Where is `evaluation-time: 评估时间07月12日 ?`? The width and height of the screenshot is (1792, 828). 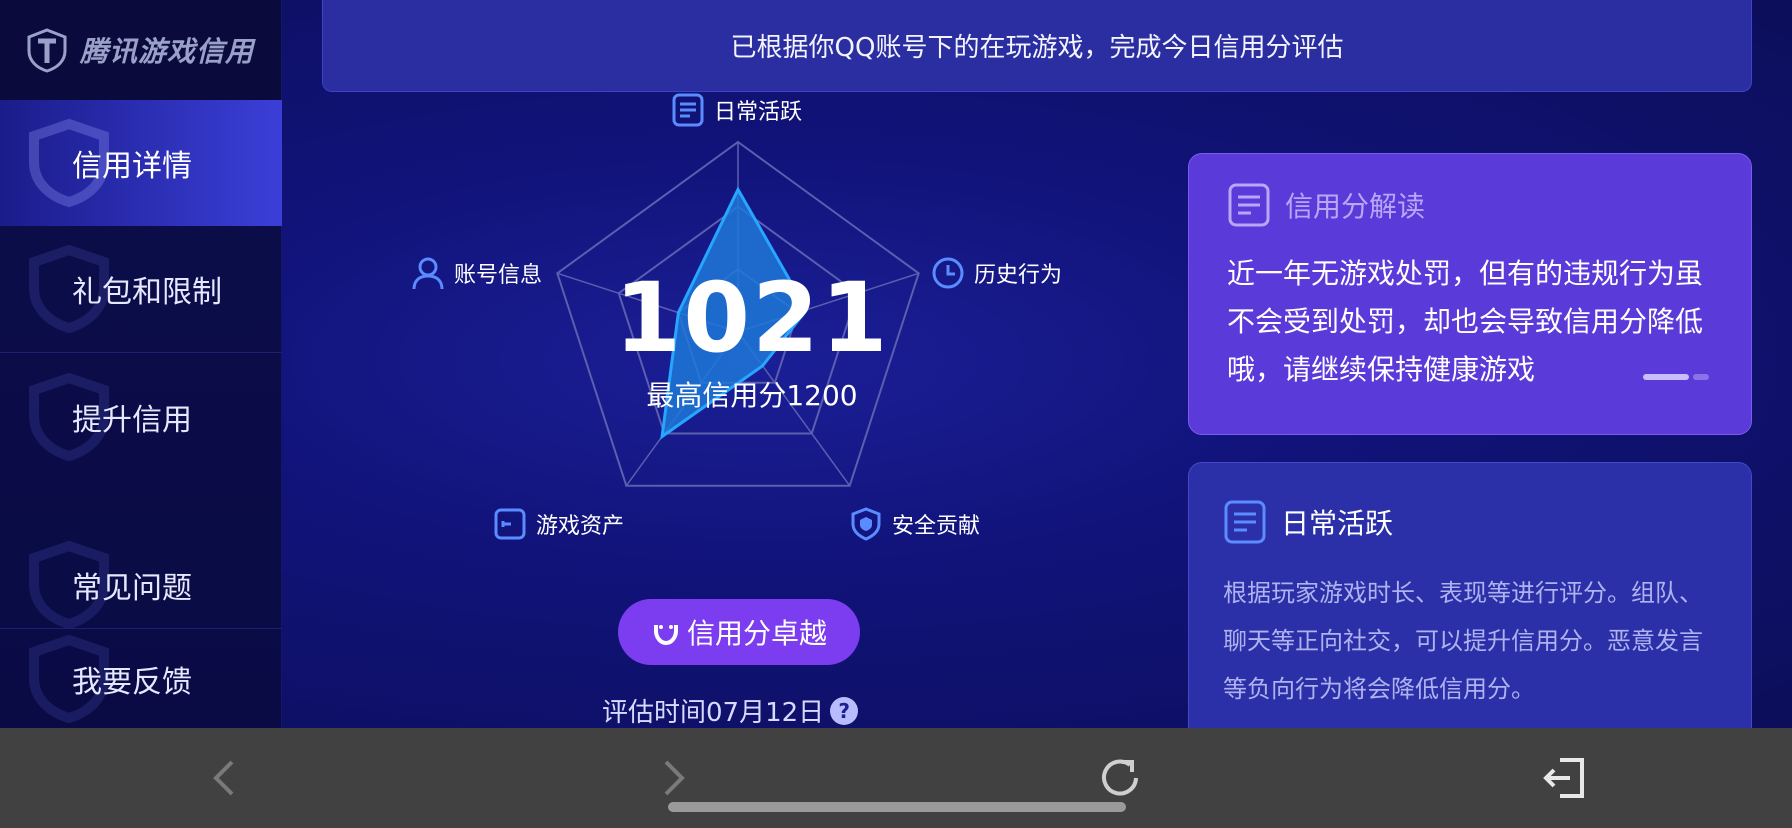 evaluation-time: 评估时间07月12日 ? is located at coordinates (742, 710).